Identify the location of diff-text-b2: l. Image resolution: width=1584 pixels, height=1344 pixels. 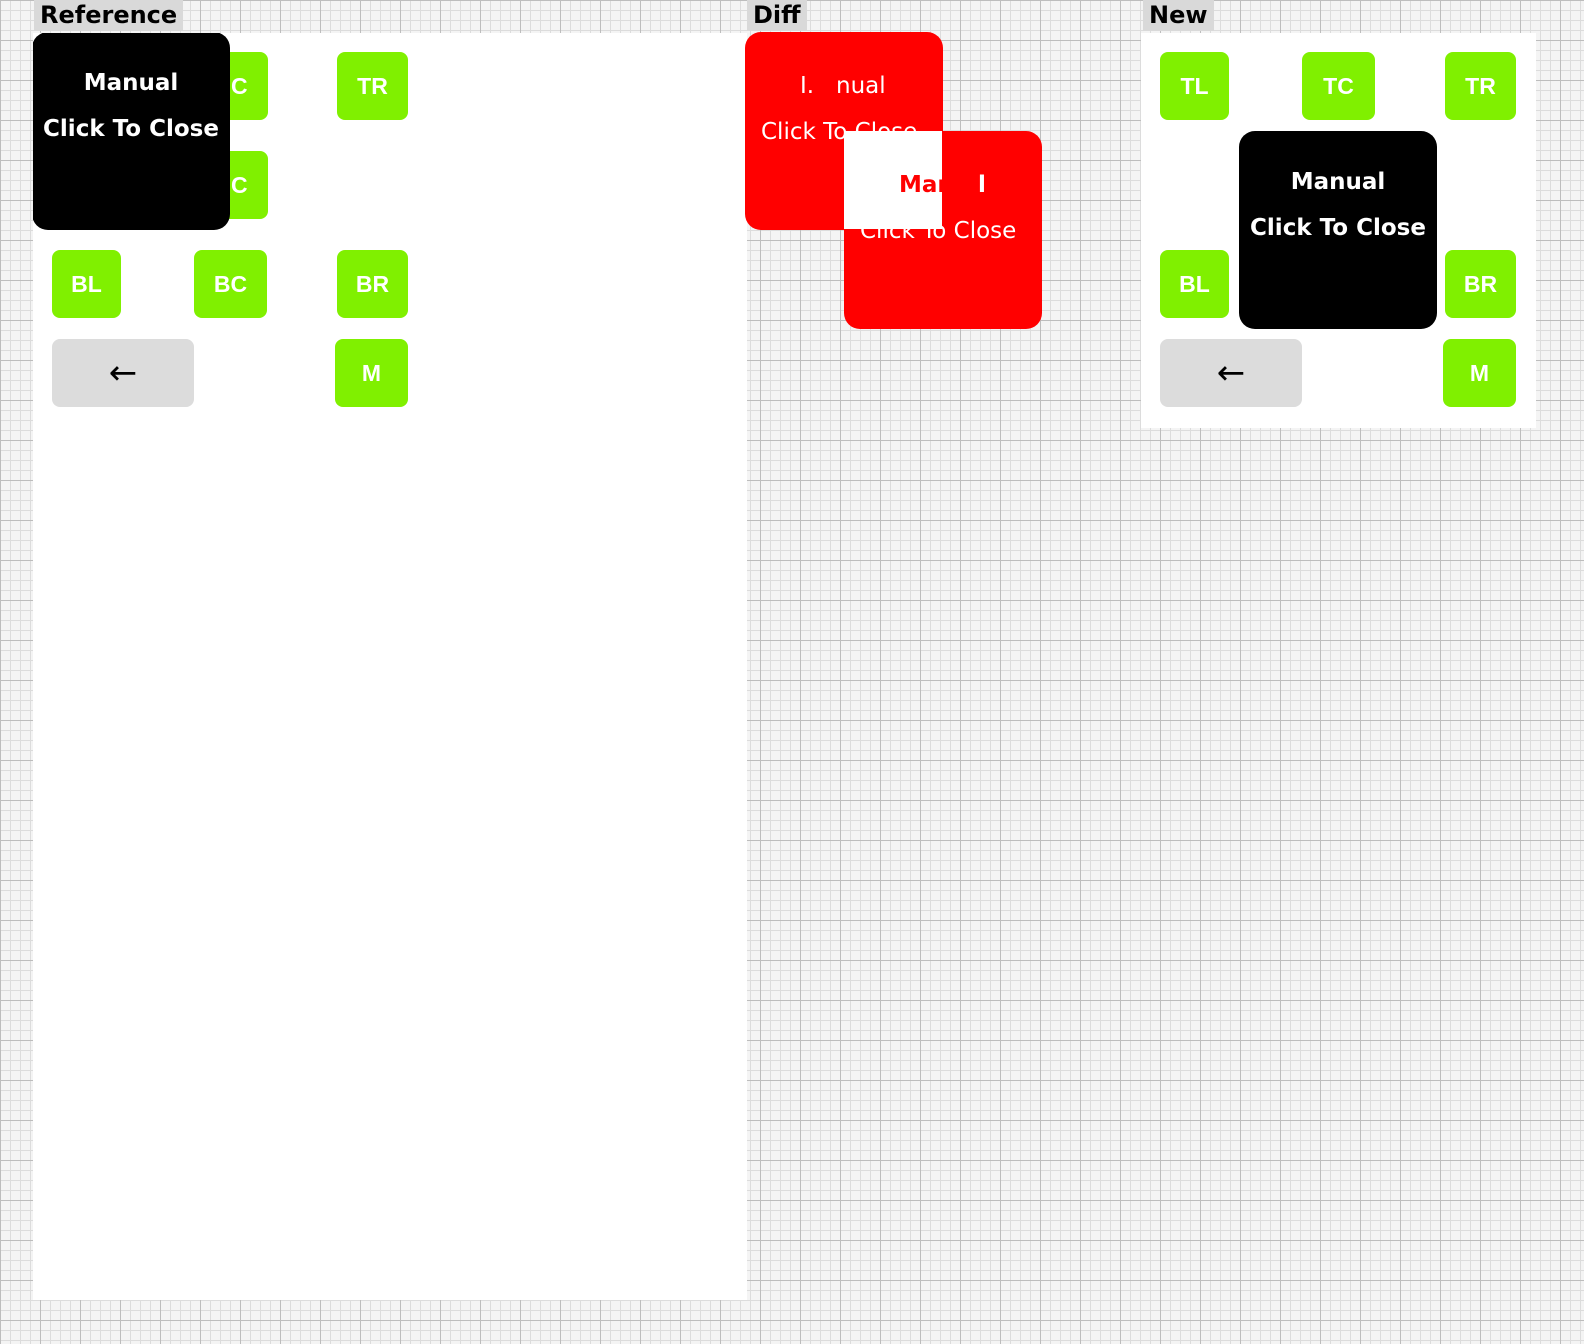
(982, 185).